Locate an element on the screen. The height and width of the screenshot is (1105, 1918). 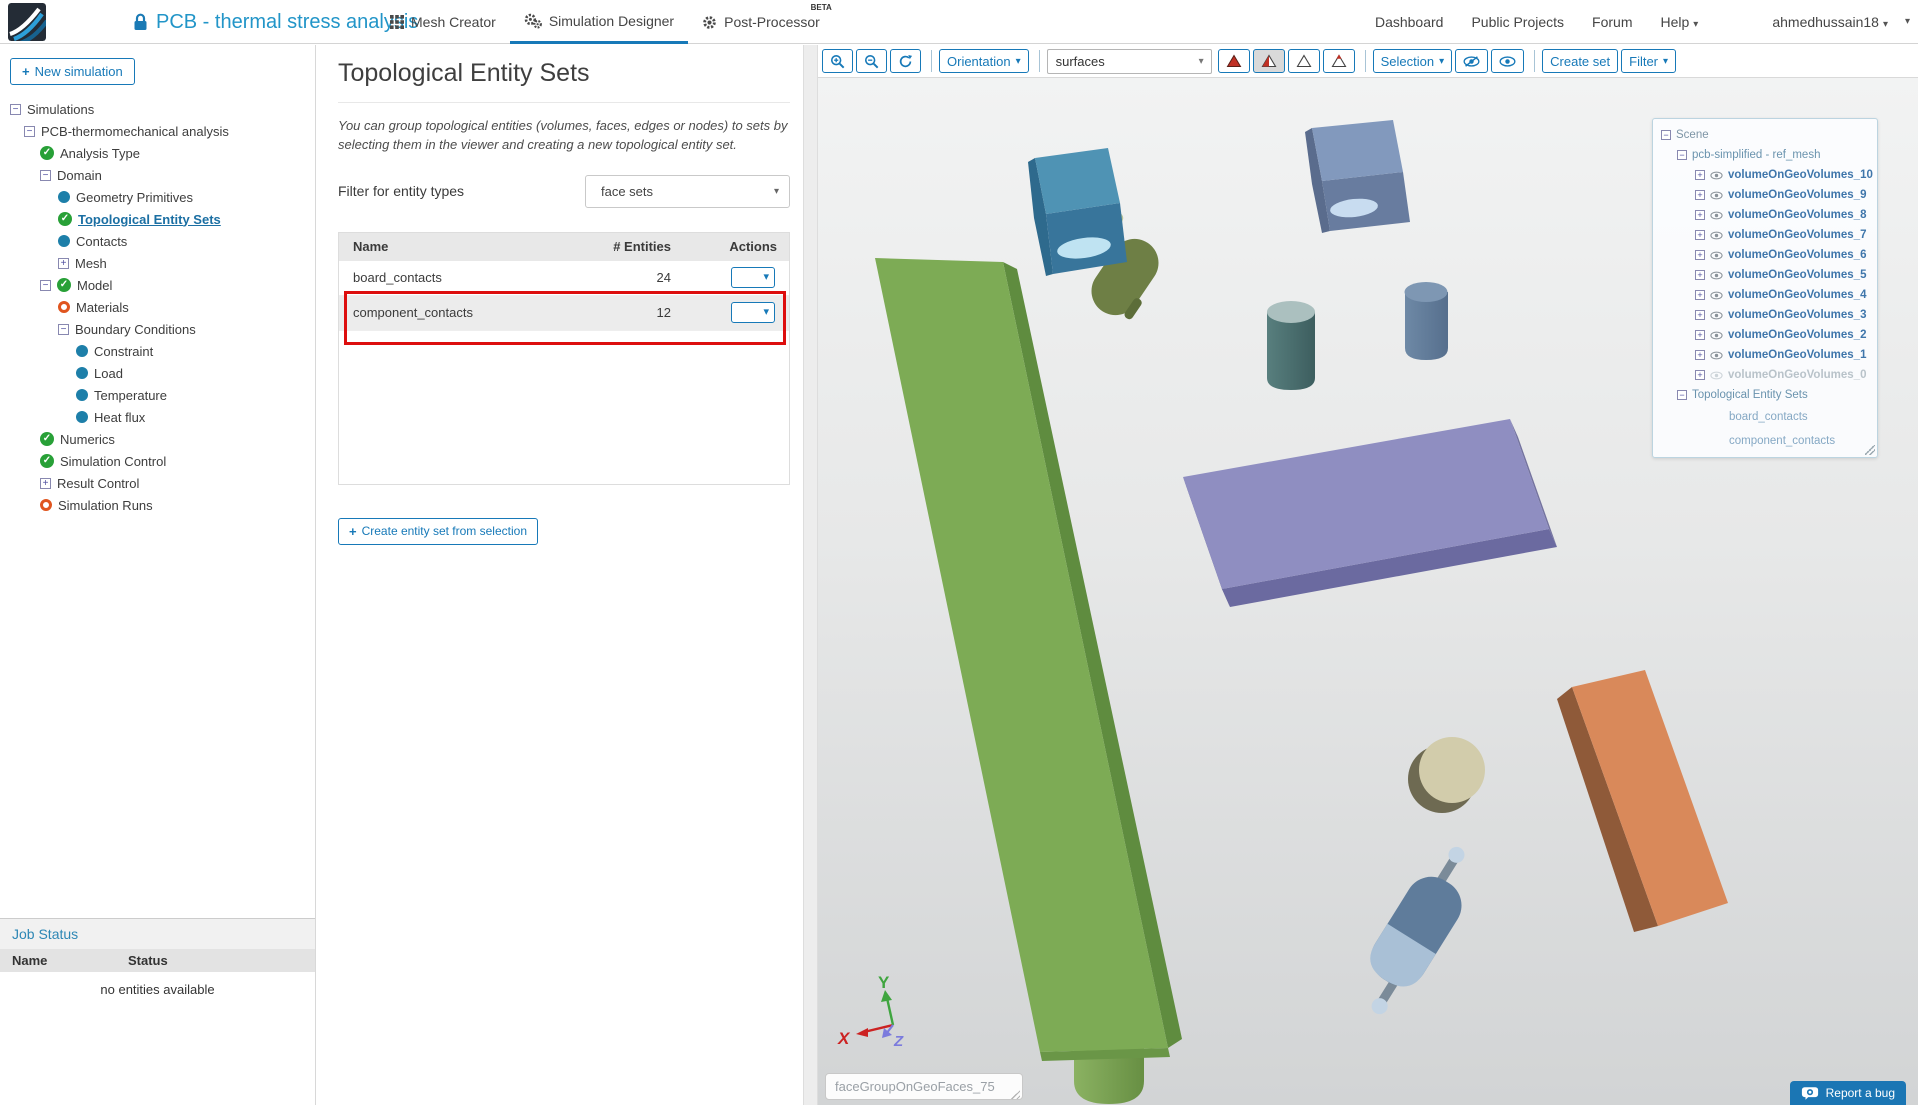
app-logo-icon is located at coordinates (27, 22).